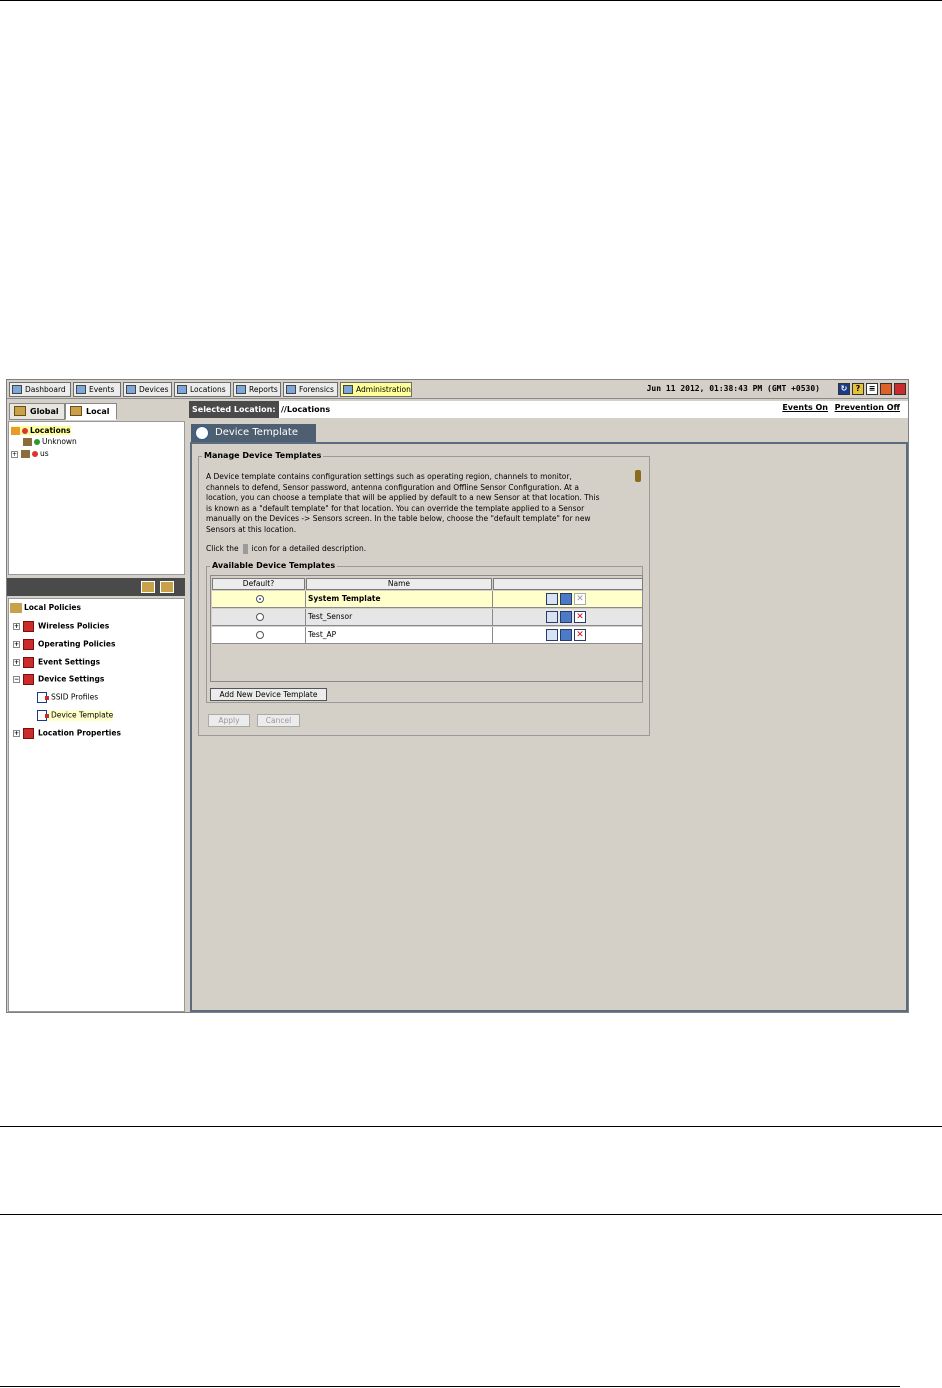 This screenshot has width=942, height=1388. I want to click on apply-button: Apply, so click(229, 720).